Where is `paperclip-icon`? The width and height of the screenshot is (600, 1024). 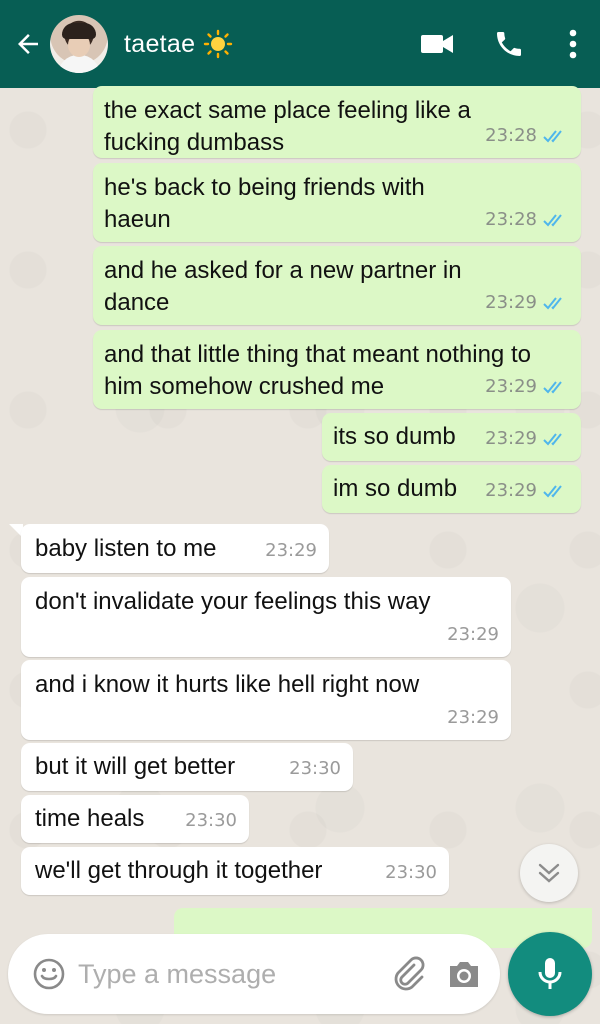 paperclip-icon is located at coordinates (408, 974).